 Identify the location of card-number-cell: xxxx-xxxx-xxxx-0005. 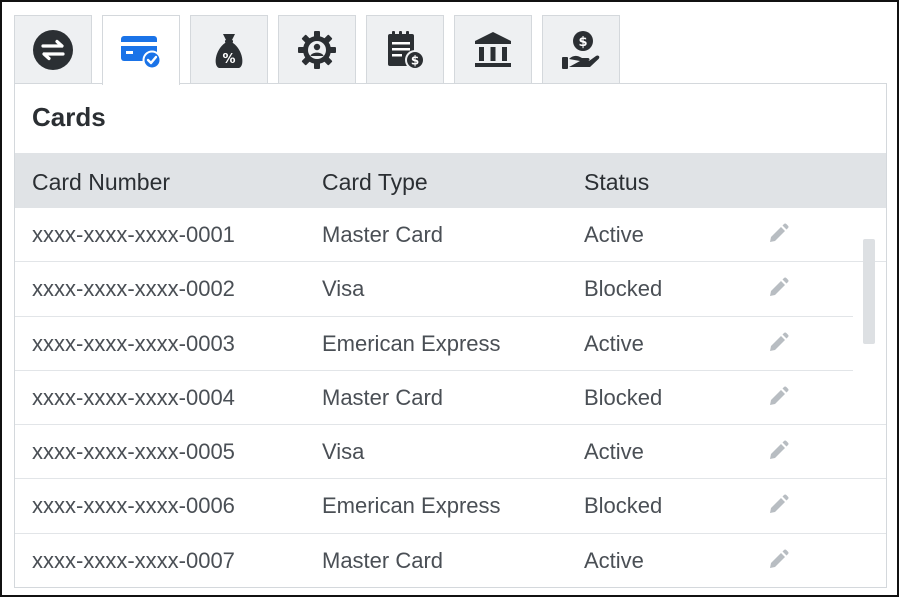
(133, 452).